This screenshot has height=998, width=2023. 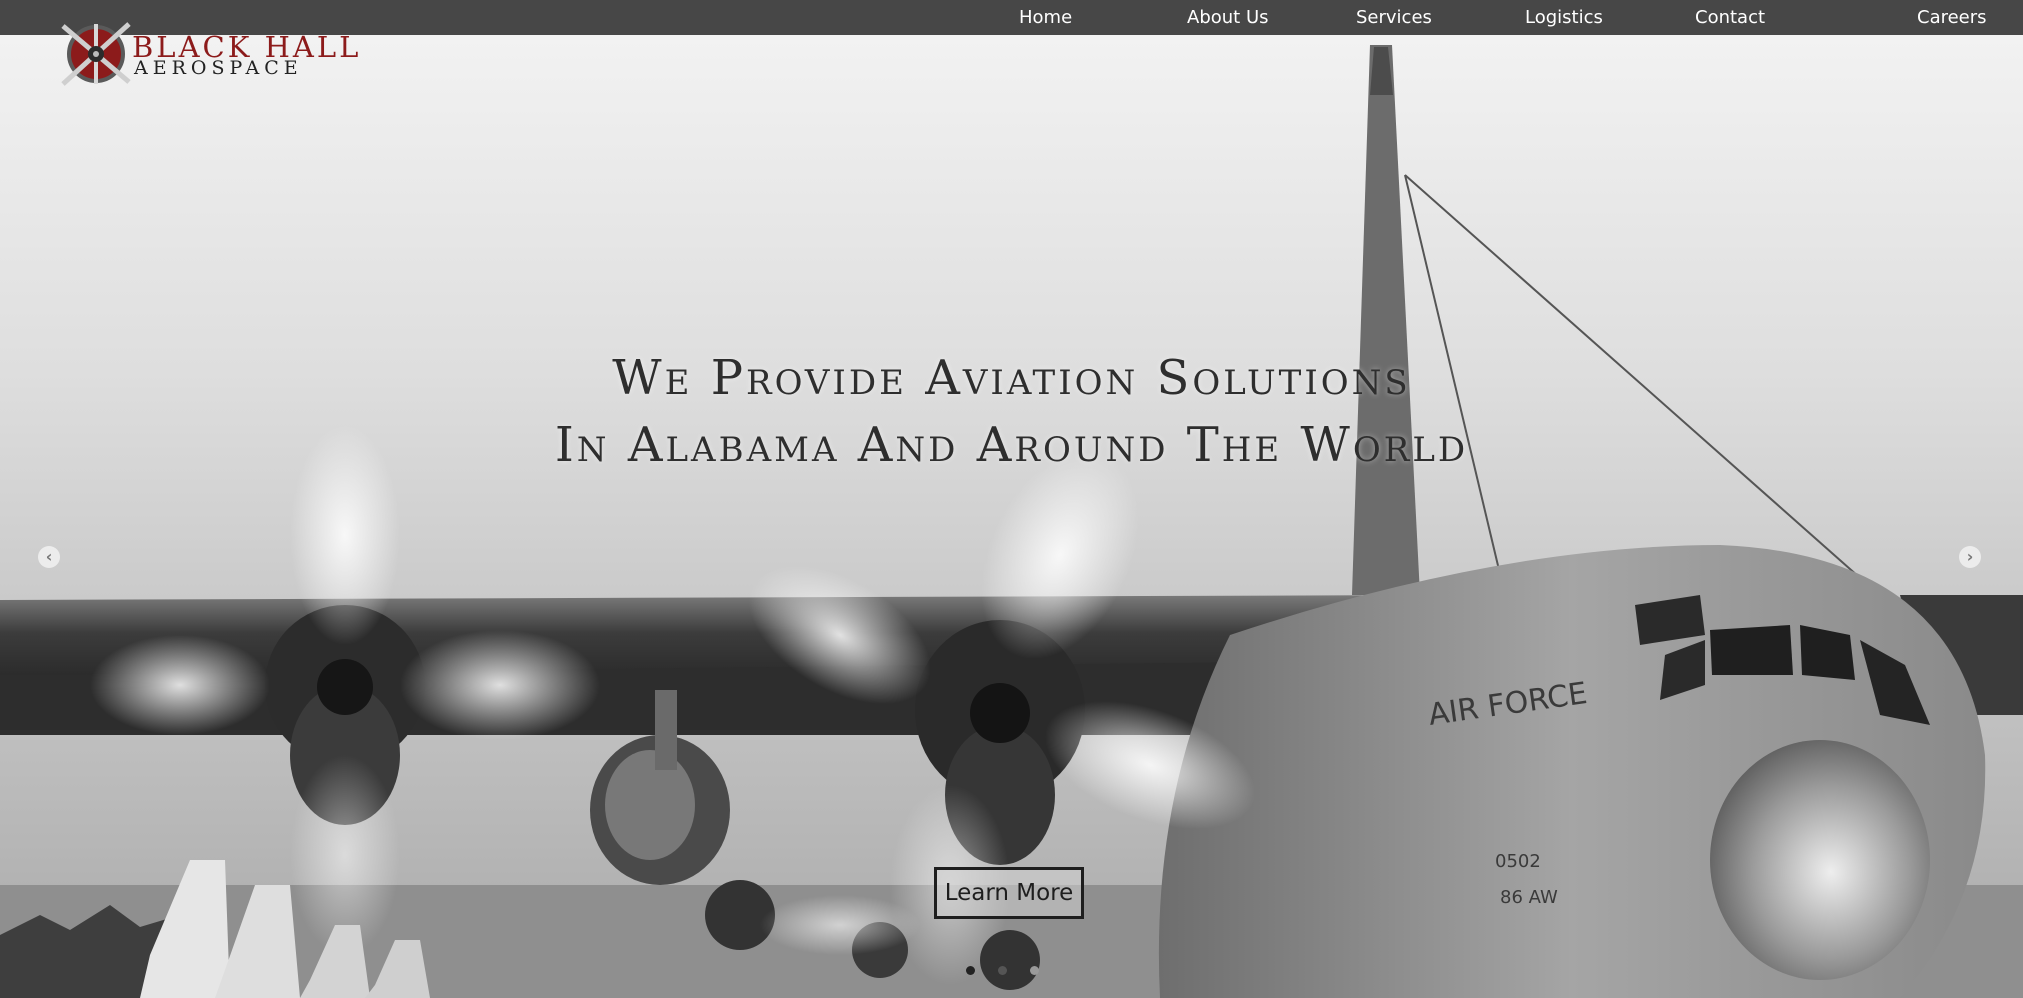 What do you see at coordinates (1394, 17) in the screenshot?
I see `nav-services: Services` at bounding box center [1394, 17].